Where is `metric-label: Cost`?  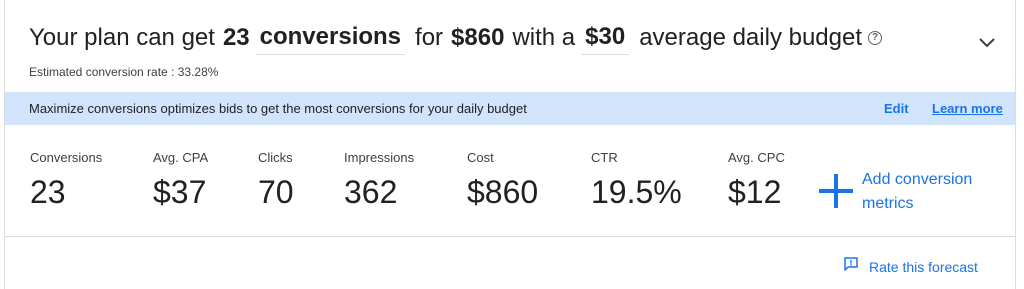
metric-label: Cost is located at coordinates (480, 157).